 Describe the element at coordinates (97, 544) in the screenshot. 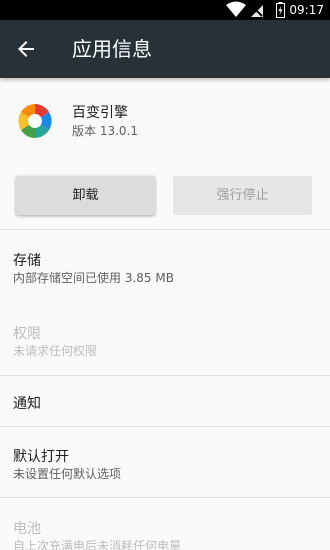

I see `battery-subtitle: 自上次充满电后未消耗任何电量` at that location.